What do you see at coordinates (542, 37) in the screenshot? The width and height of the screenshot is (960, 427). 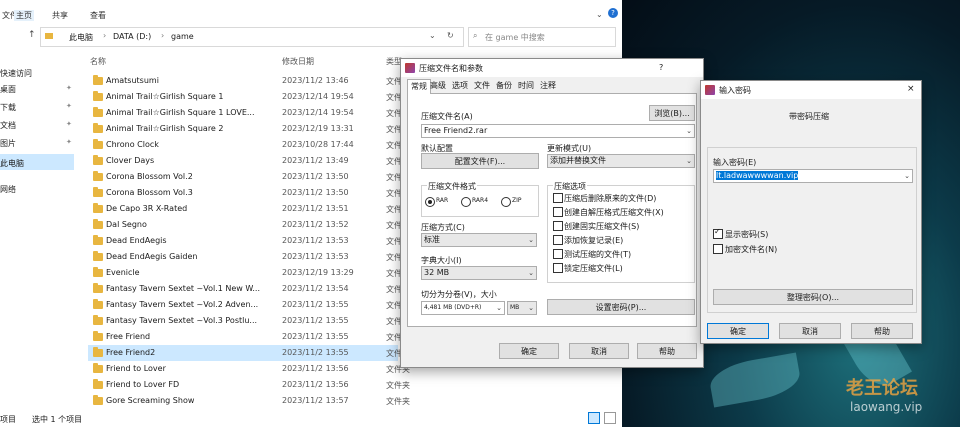 I see `search-box: ⌕ 在 game 中搜索` at bounding box center [542, 37].